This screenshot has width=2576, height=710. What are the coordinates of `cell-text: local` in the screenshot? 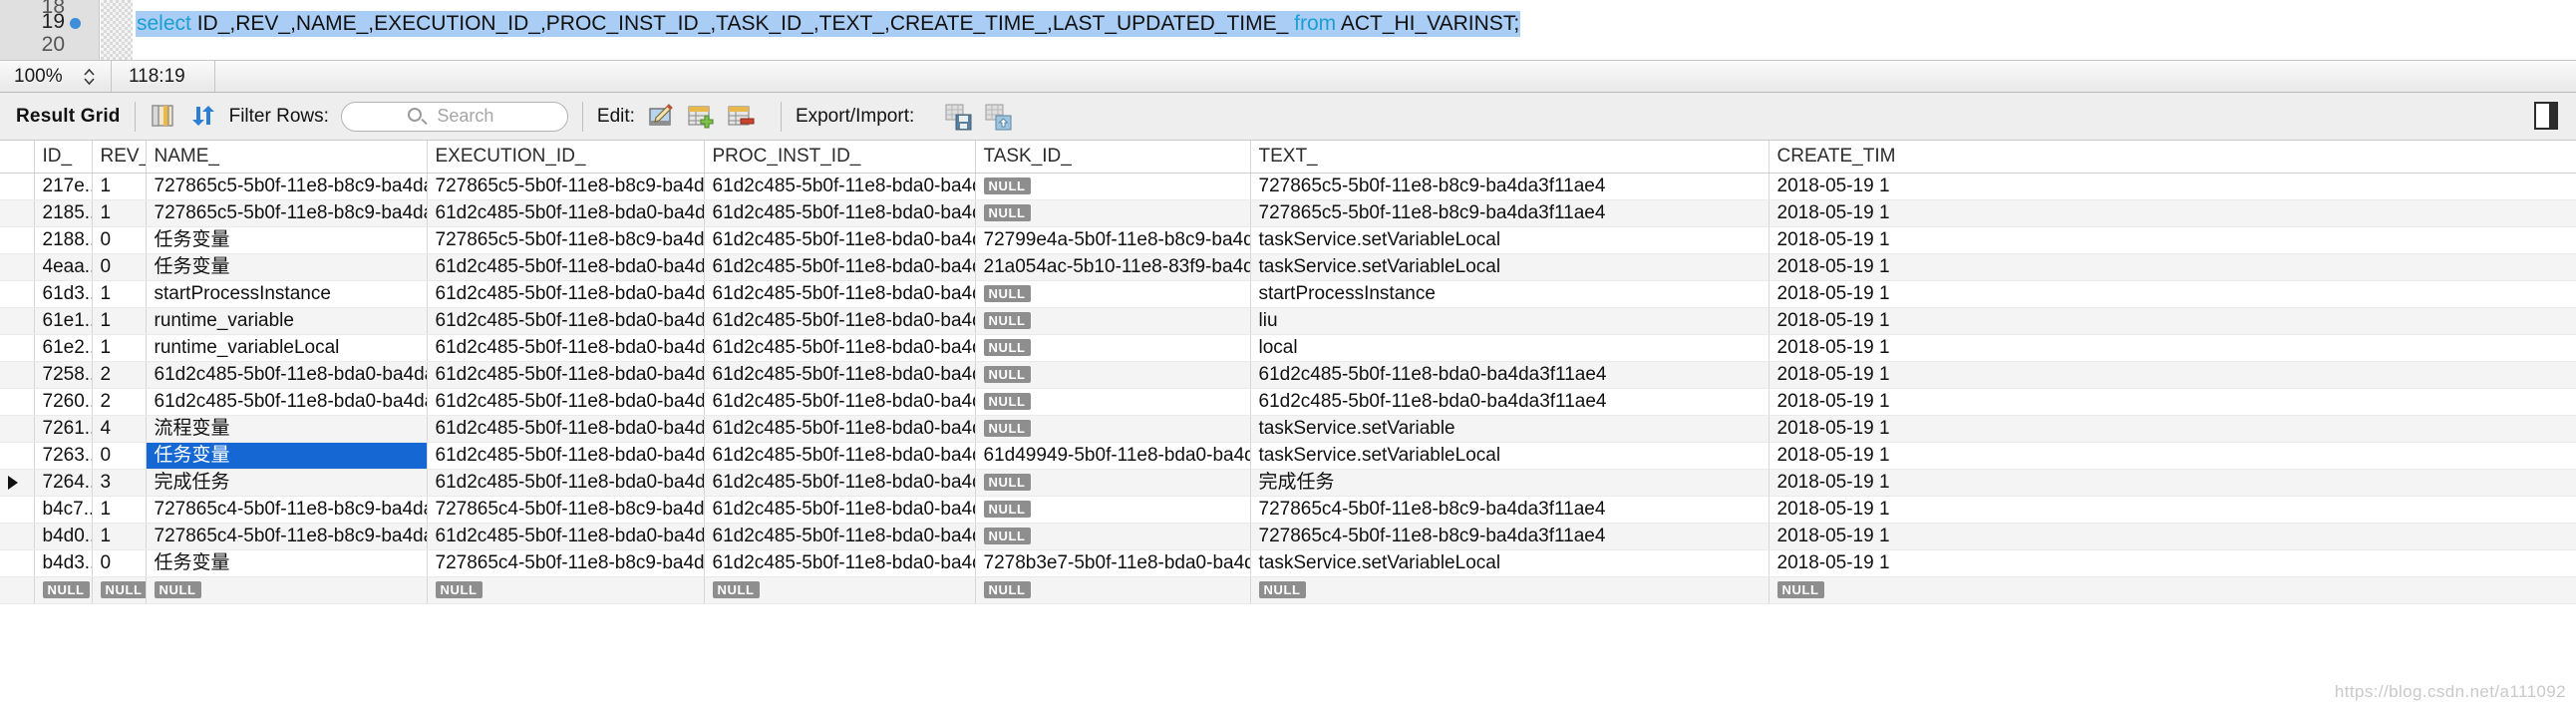 It's located at (1510, 348).